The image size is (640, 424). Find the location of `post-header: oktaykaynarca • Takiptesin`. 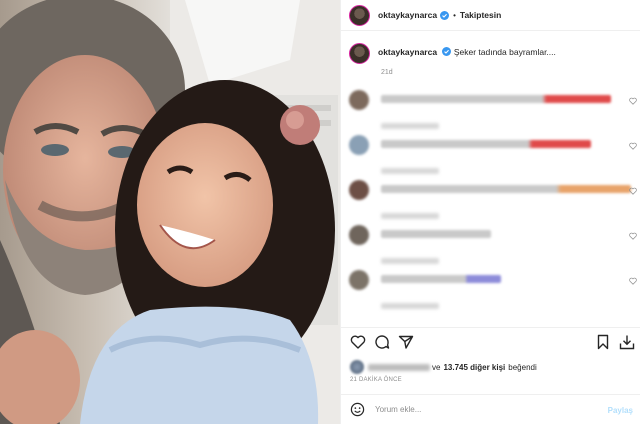

post-header: oktaykaynarca • Takiptesin is located at coordinates (490, 15).